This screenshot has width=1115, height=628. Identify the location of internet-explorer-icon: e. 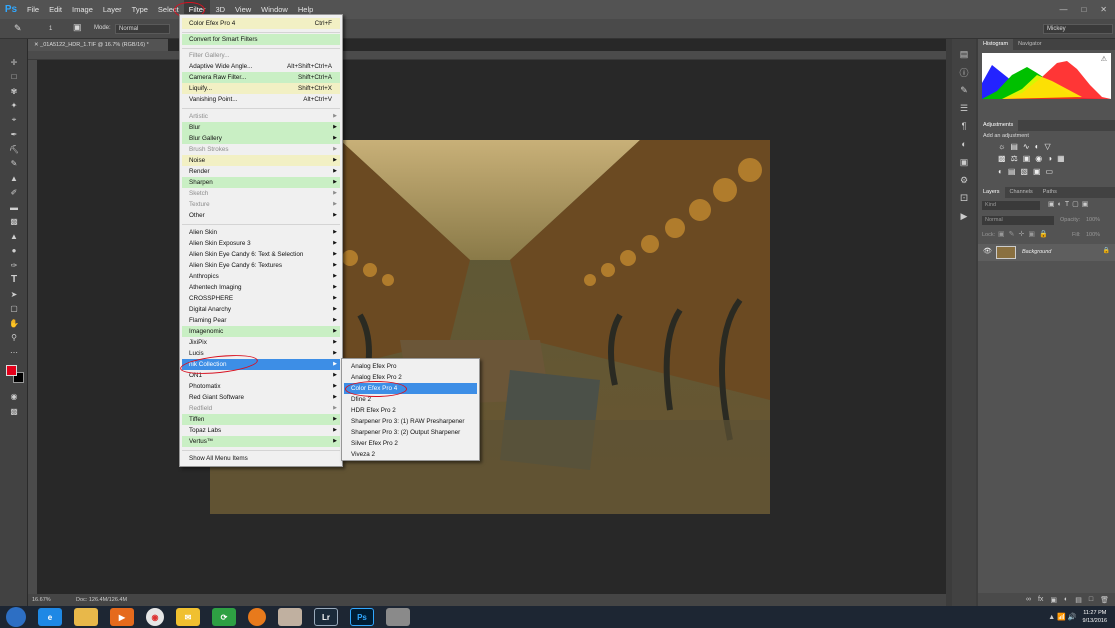
(50, 617).